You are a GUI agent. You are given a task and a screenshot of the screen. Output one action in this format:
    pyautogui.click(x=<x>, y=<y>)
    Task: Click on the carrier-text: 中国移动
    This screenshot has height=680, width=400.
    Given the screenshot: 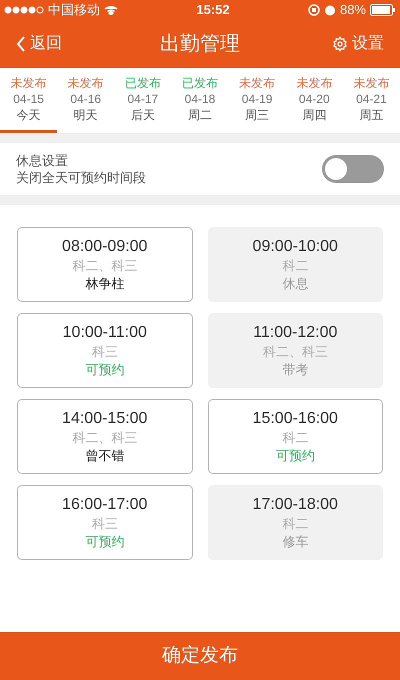 What is the action you would take?
    pyautogui.click(x=74, y=10)
    